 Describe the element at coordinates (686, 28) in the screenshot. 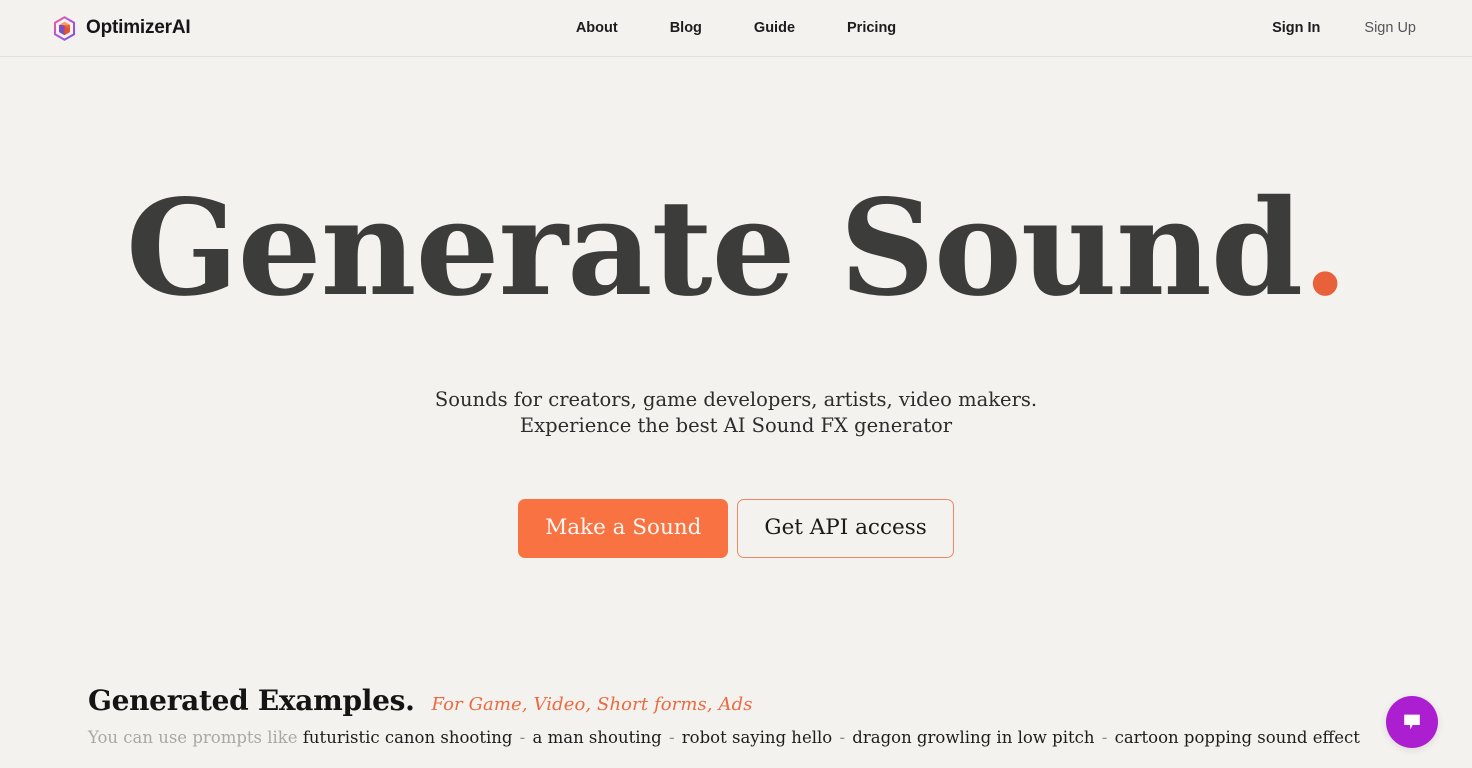

I see `nav-item-blog: Blog` at that location.